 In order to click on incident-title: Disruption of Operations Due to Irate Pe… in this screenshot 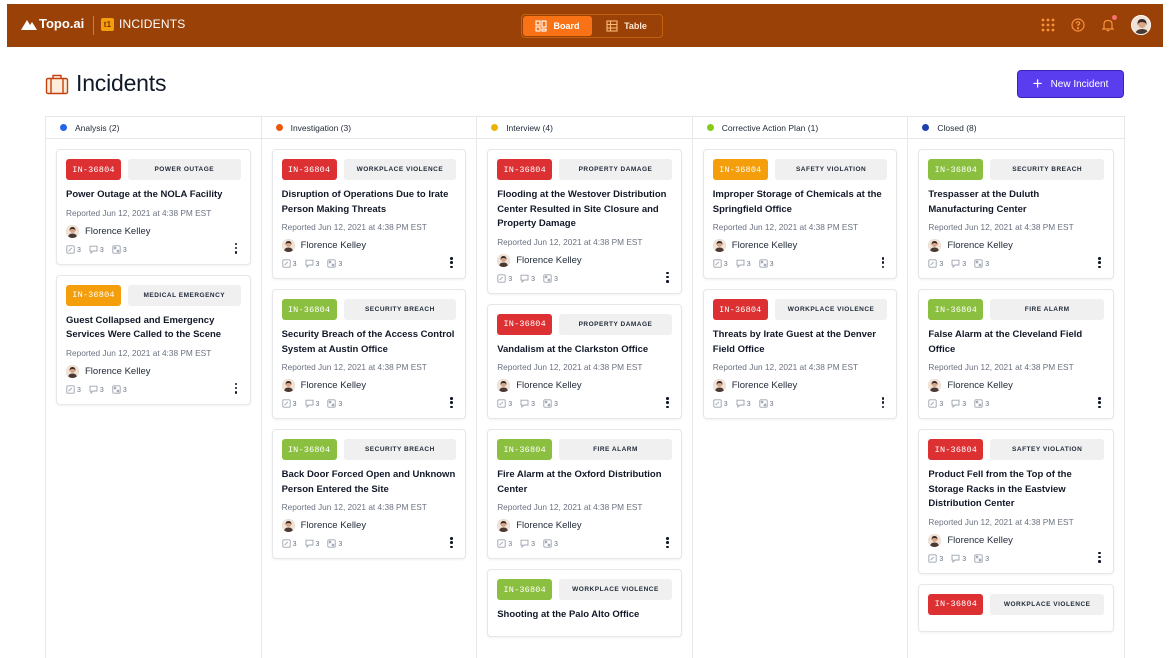, I will do `click(369, 202)`.